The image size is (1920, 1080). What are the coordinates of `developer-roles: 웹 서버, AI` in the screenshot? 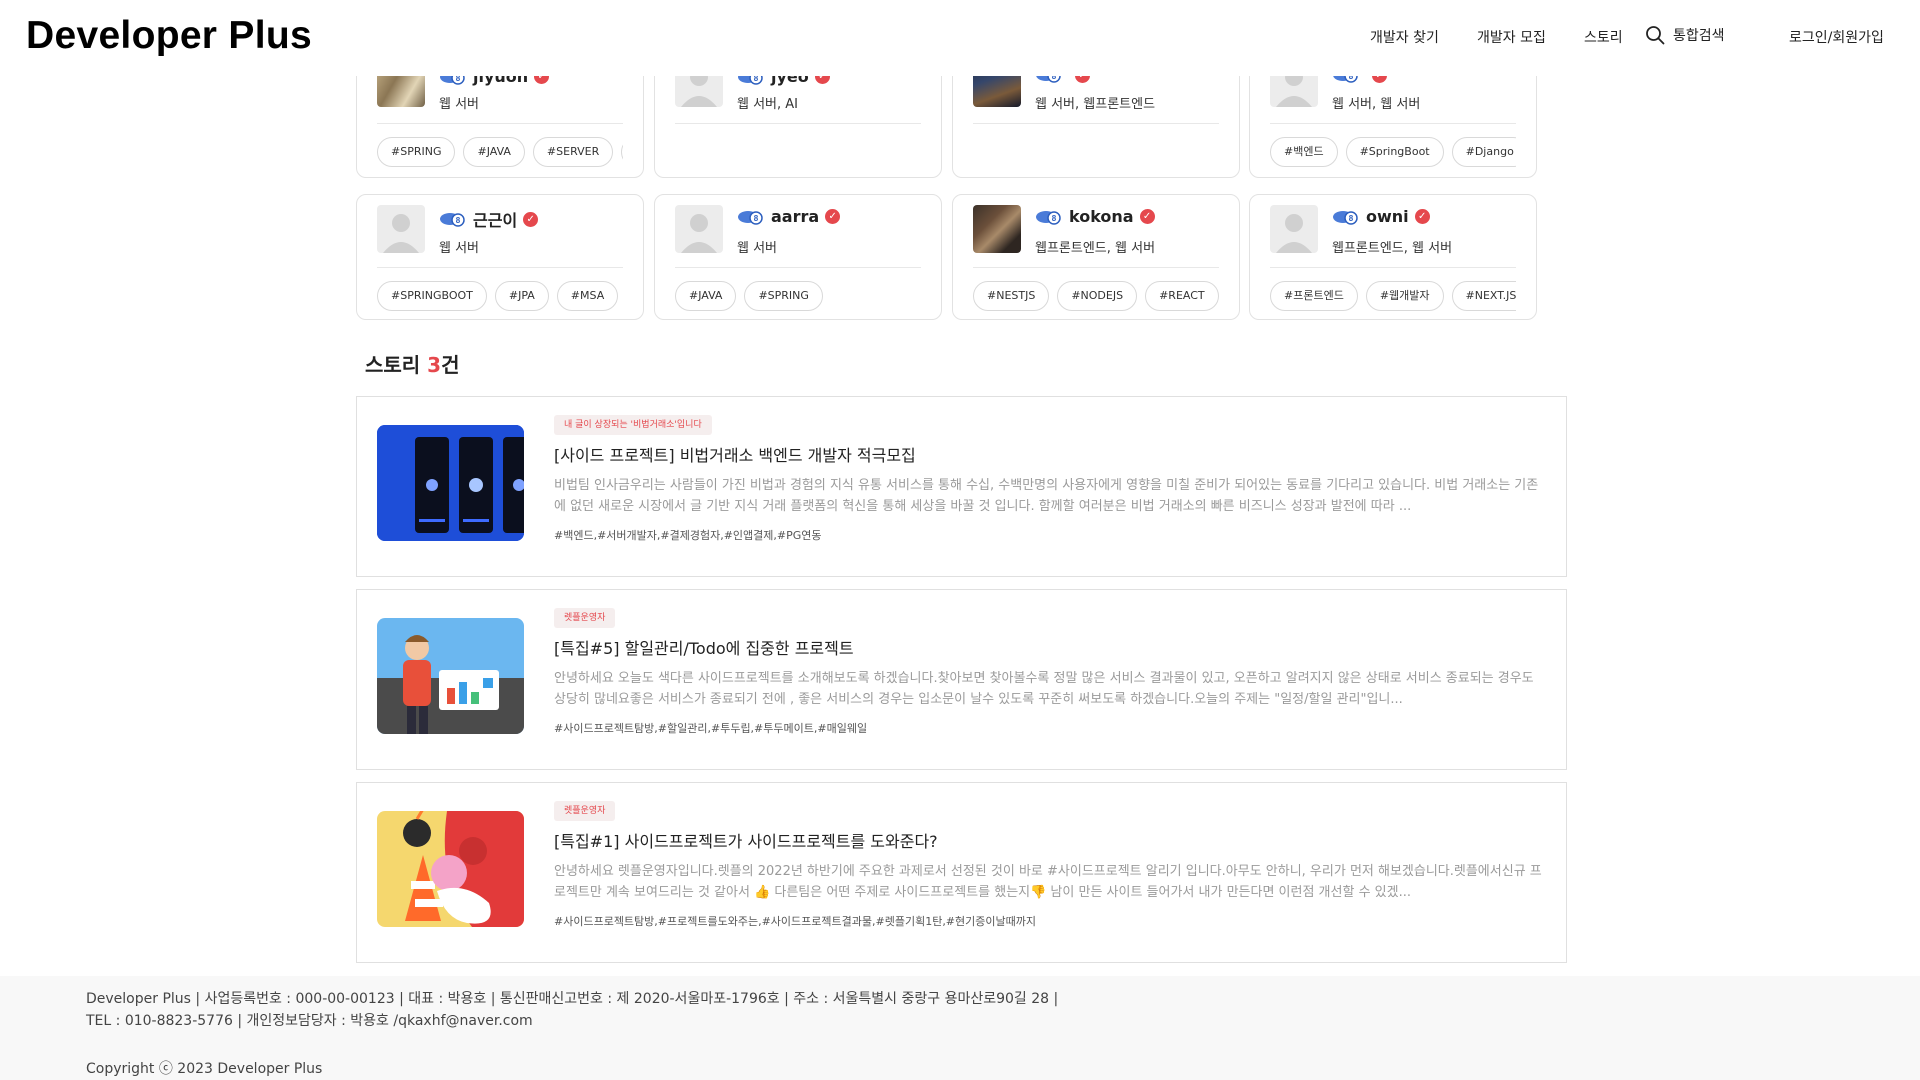 It's located at (768, 104).